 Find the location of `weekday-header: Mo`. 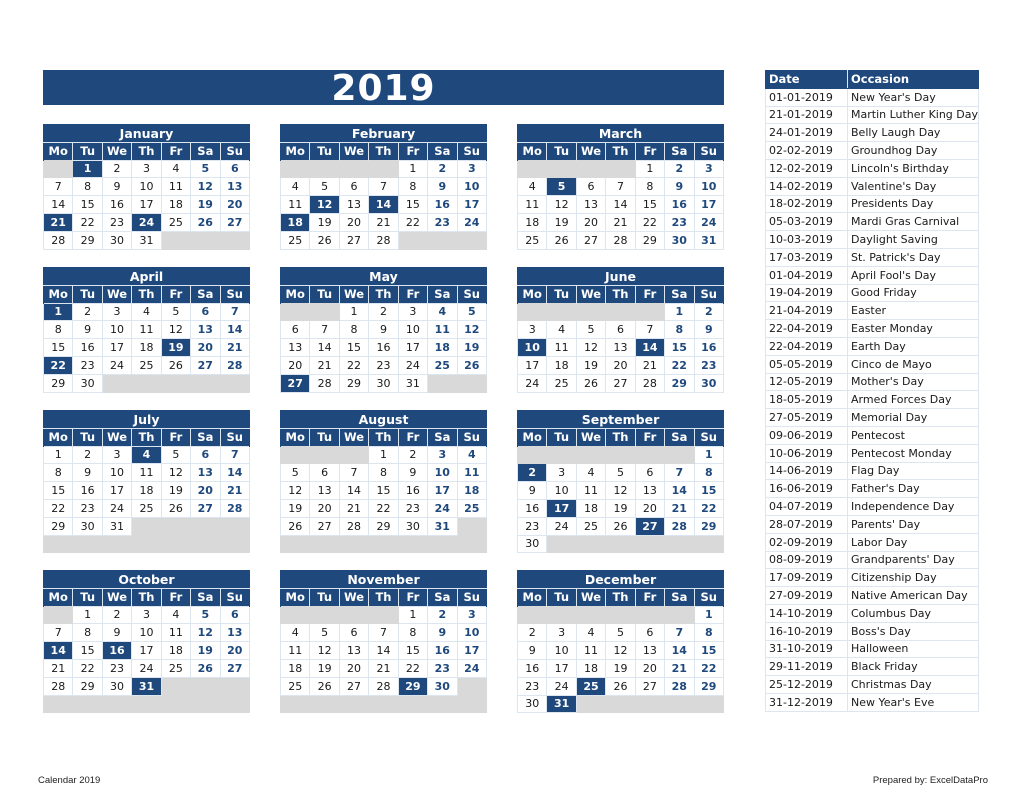

weekday-header: Mo is located at coordinates (295, 437).